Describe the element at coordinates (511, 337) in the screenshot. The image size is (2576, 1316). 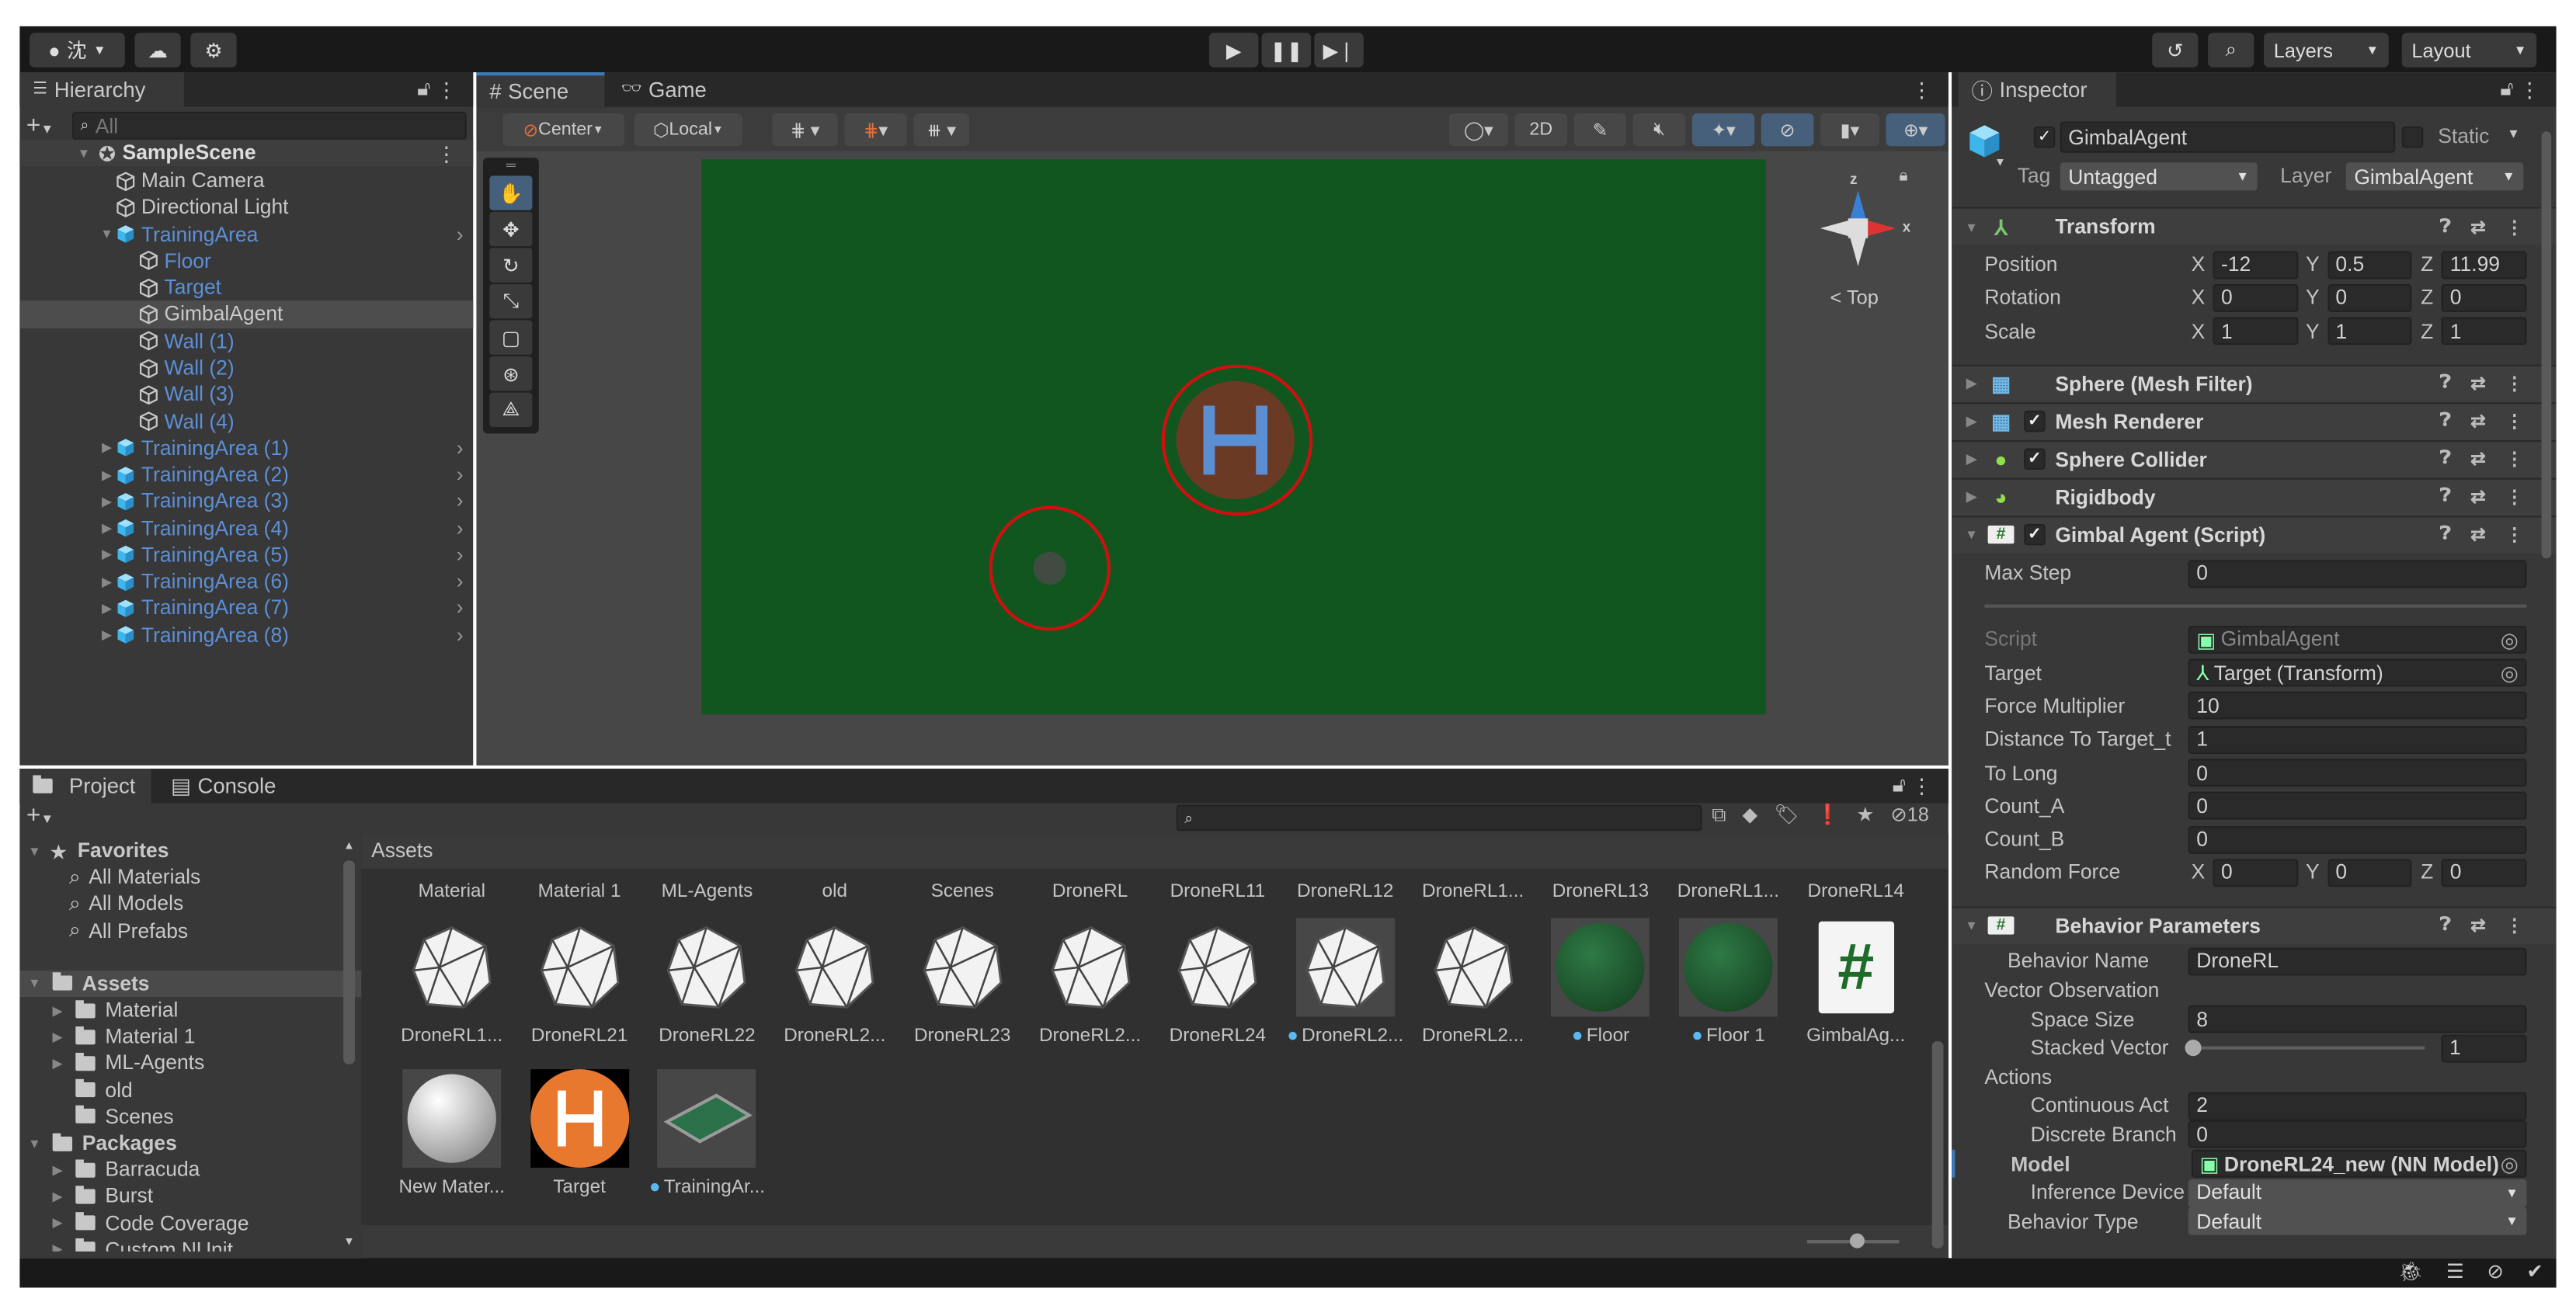
I see `rect-tool-button: ▢` at that location.